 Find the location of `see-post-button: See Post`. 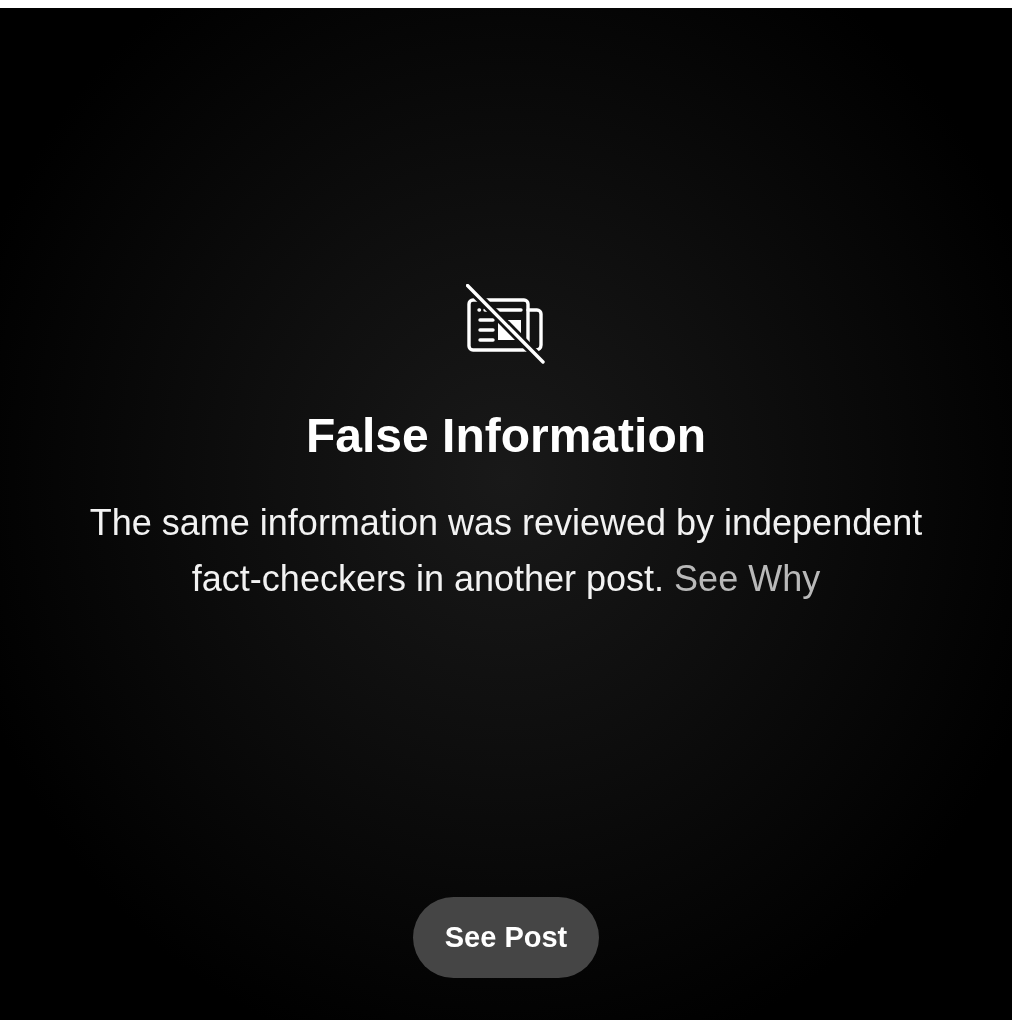

see-post-button: See Post is located at coordinates (506, 937).